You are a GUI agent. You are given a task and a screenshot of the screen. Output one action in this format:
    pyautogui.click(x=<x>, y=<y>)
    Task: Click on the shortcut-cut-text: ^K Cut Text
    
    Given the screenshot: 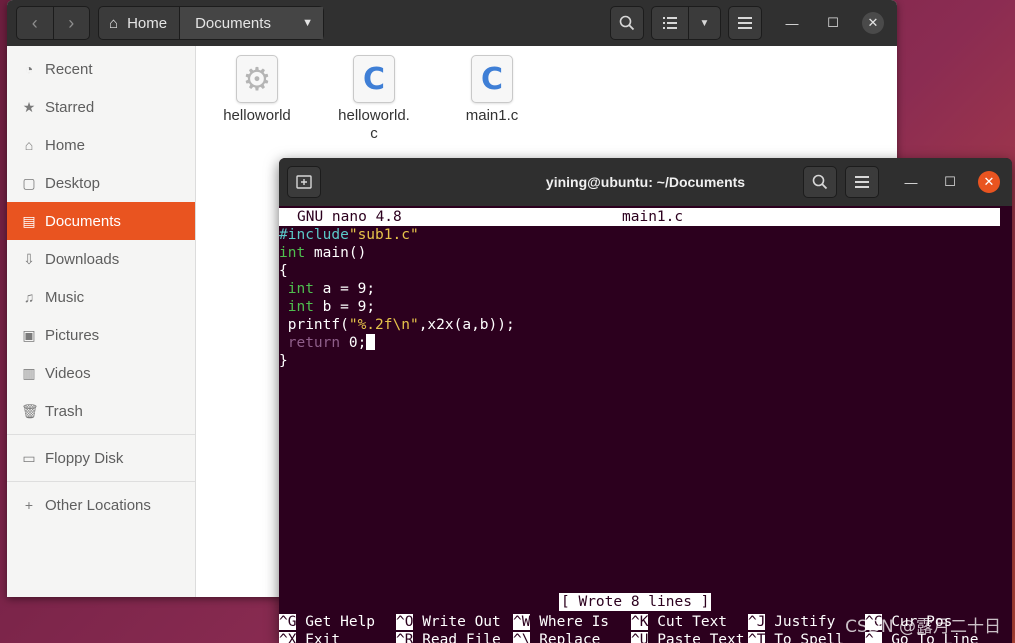 What is the action you would take?
    pyautogui.click(x=679, y=622)
    